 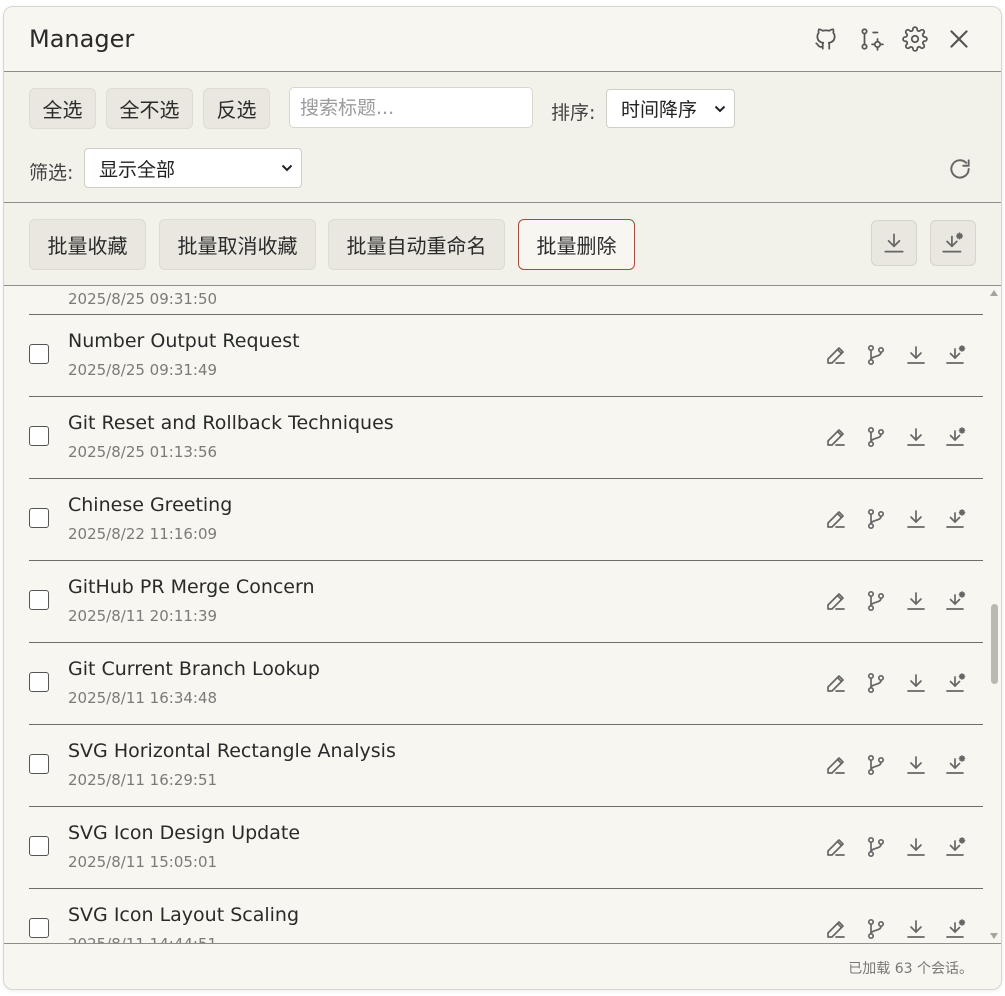 I want to click on list-item-title: SVG Icon Design Update, so click(x=184, y=833).